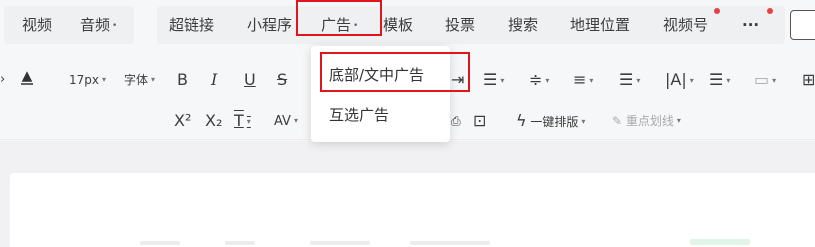 Image resolution: width=815 pixels, height=247 pixels. Describe the element at coordinates (27, 80) in the screenshot. I see `format-painter-icon` at that location.